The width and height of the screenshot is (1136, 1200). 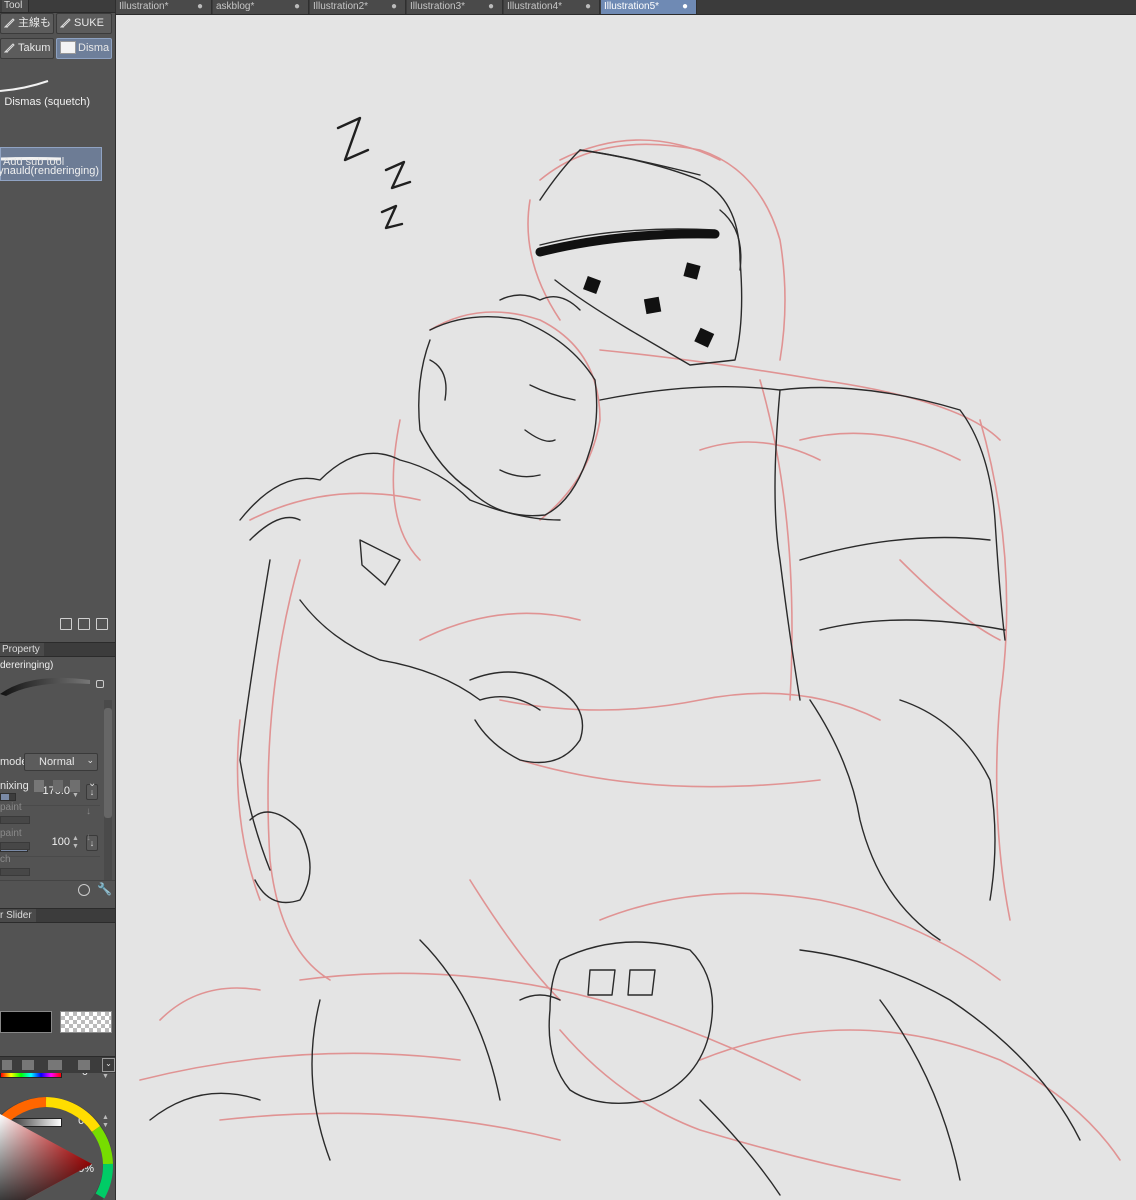 What do you see at coordinates (16, 6) in the screenshot?
I see `tool-panel-tab: Tool` at bounding box center [16, 6].